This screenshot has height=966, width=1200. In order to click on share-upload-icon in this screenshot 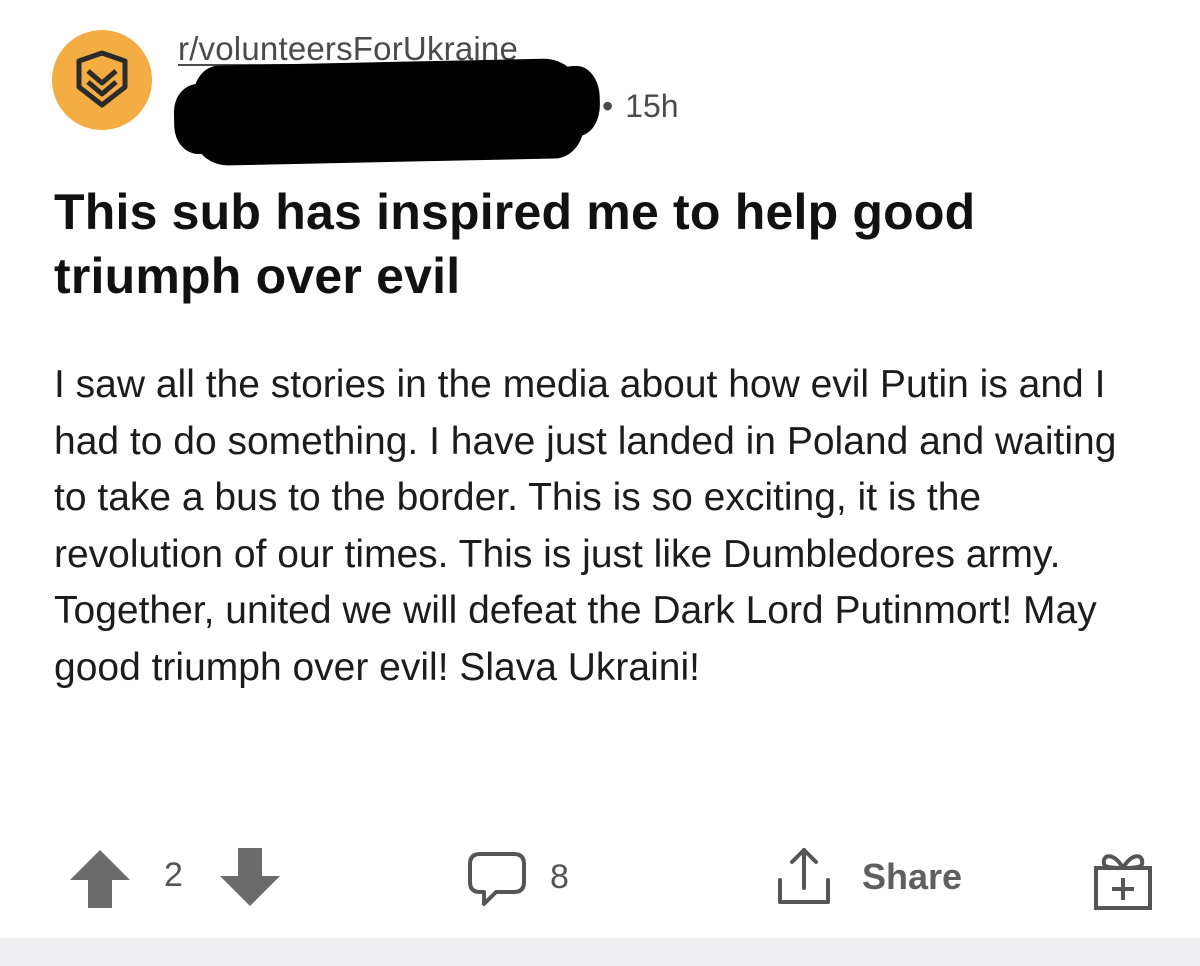, I will do `click(804, 877)`.